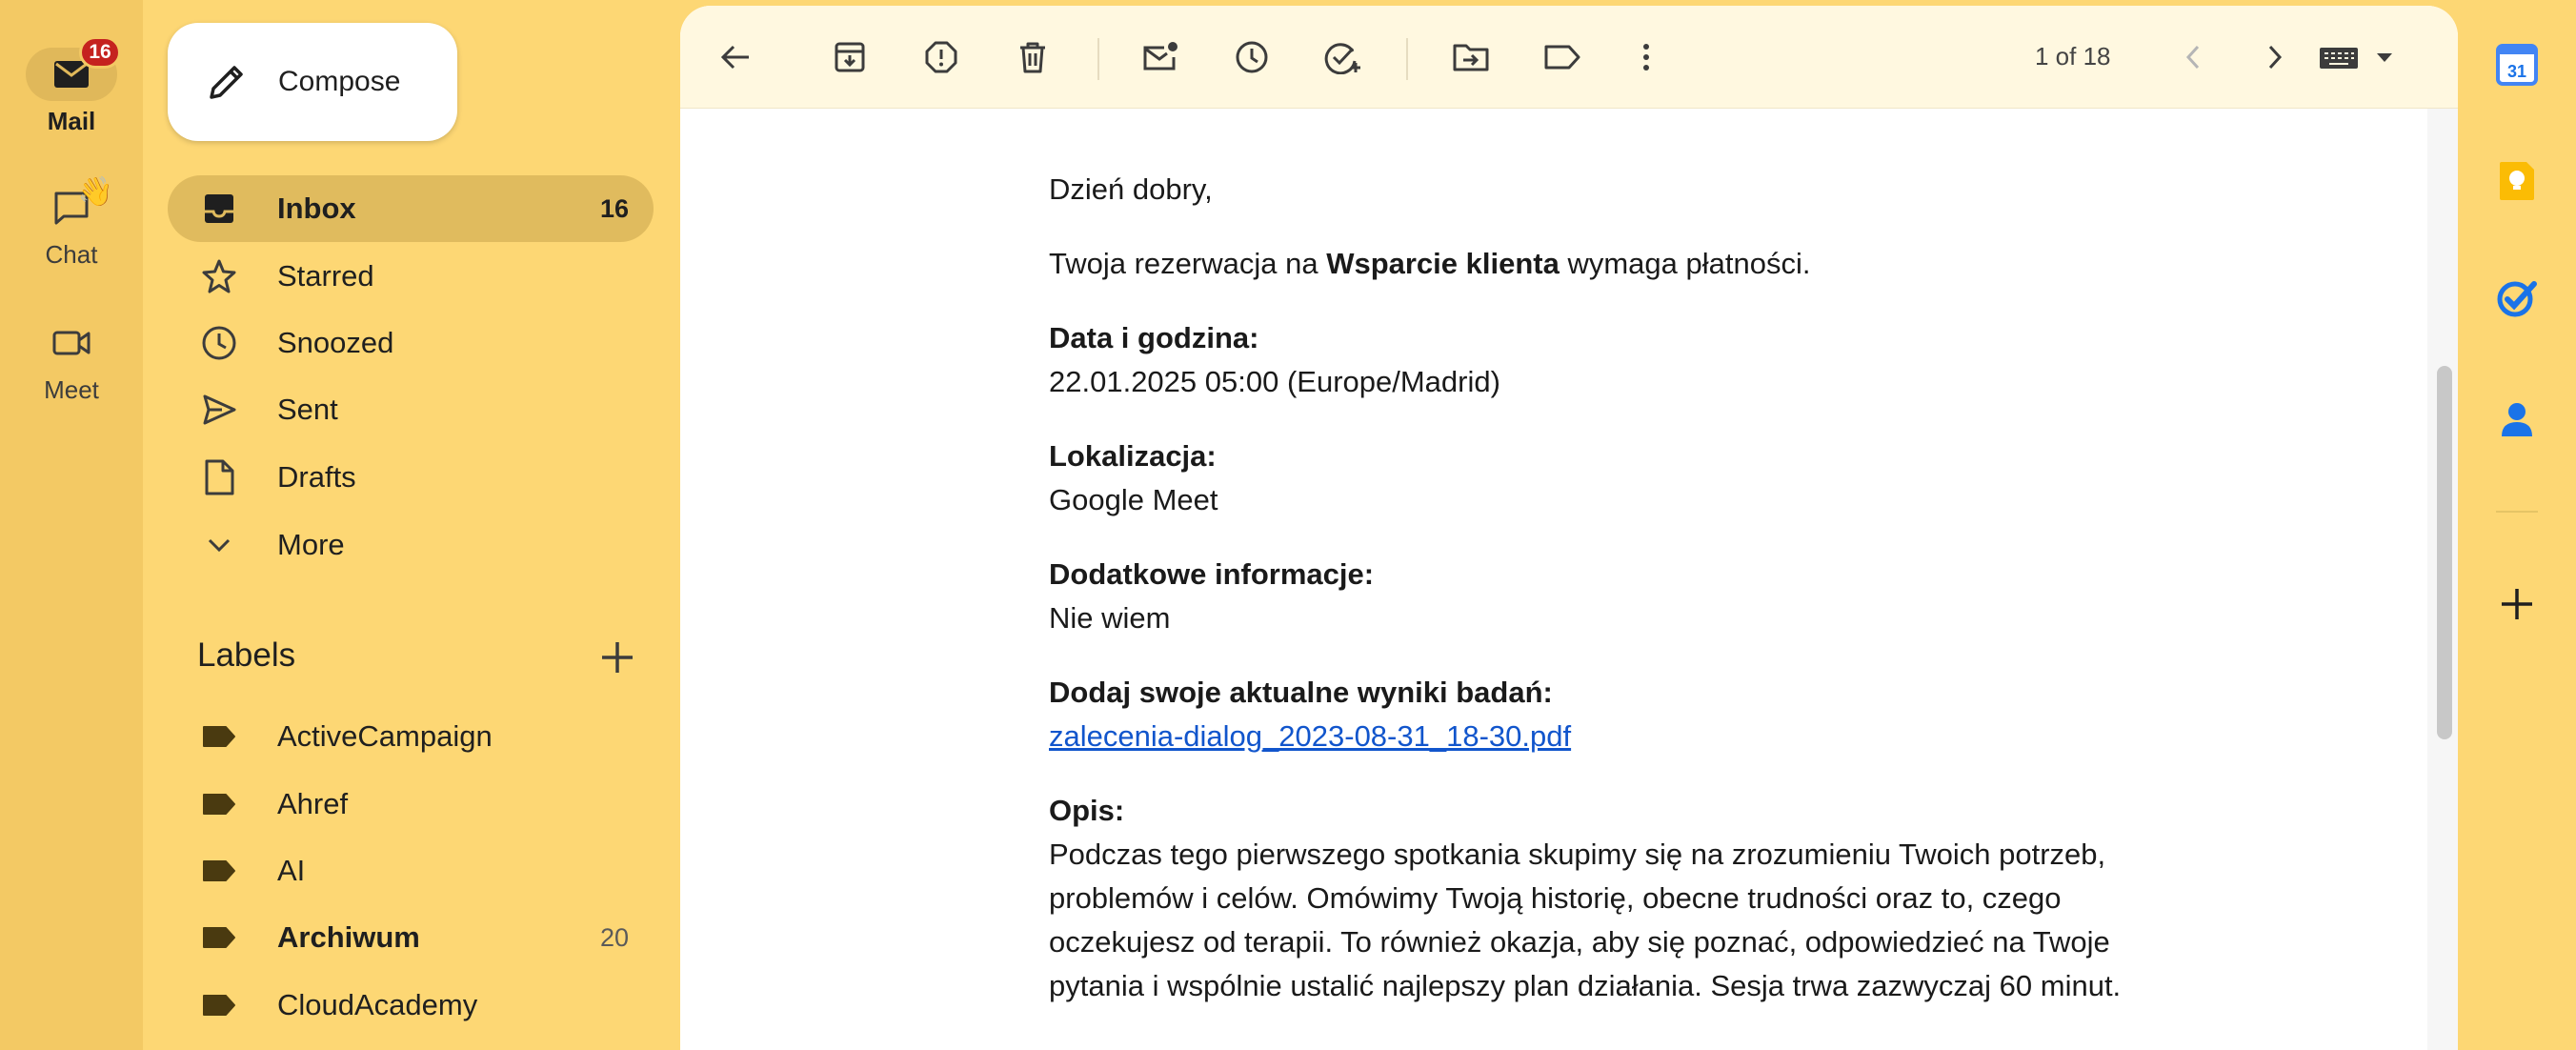 The height and width of the screenshot is (1050, 2576). Describe the element at coordinates (941, 57) in the screenshot. I see `report-spam-button` at that location.